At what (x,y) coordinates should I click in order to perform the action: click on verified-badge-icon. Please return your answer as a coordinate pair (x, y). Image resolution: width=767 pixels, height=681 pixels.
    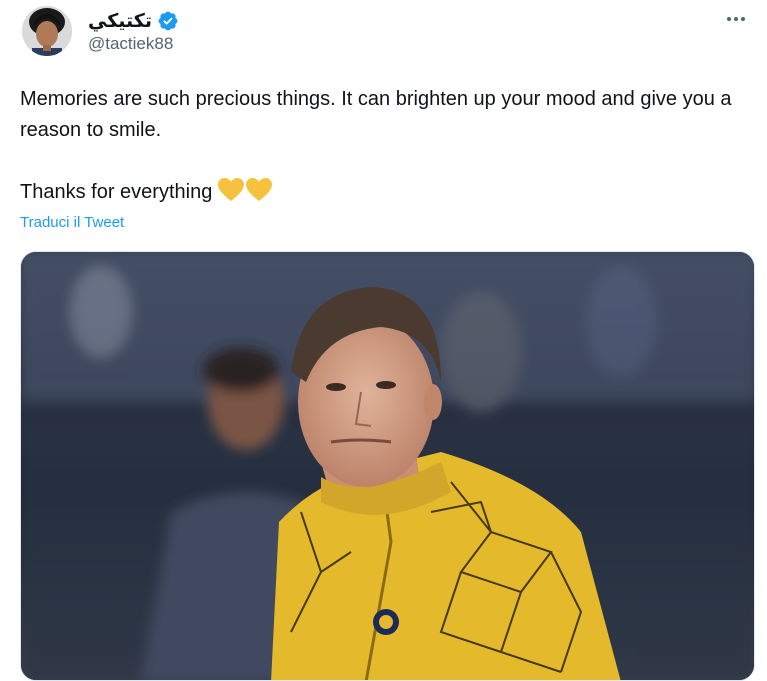
    Looking at the image, I should click on (168, 21).